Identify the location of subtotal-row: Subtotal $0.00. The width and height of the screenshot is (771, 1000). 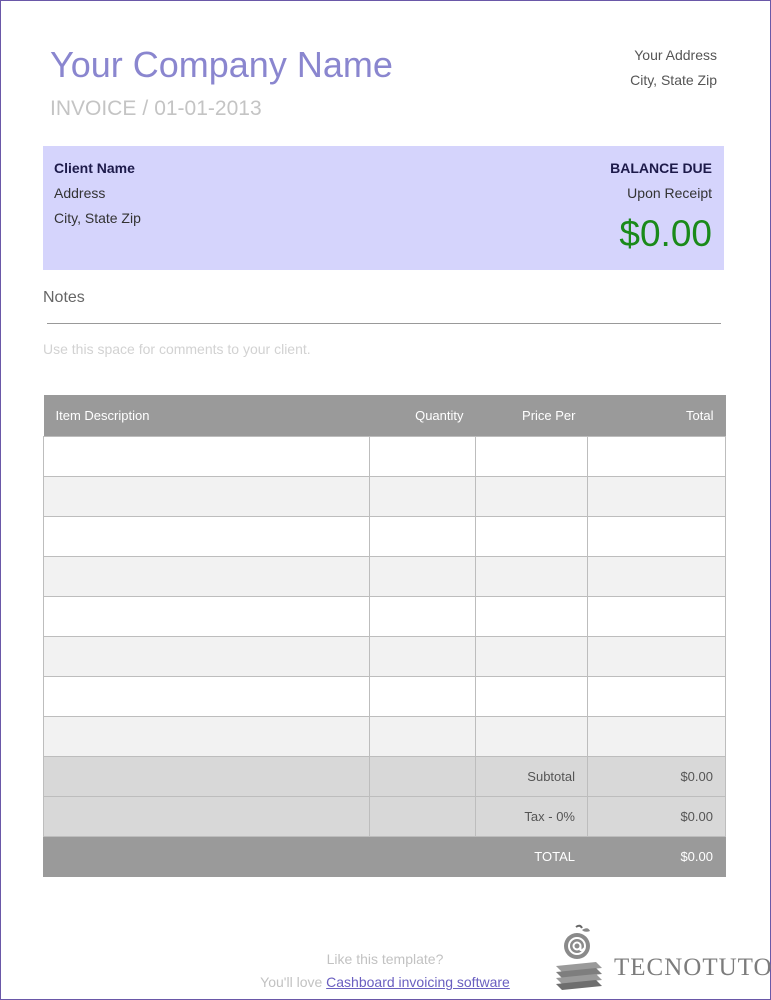
(384, 776).